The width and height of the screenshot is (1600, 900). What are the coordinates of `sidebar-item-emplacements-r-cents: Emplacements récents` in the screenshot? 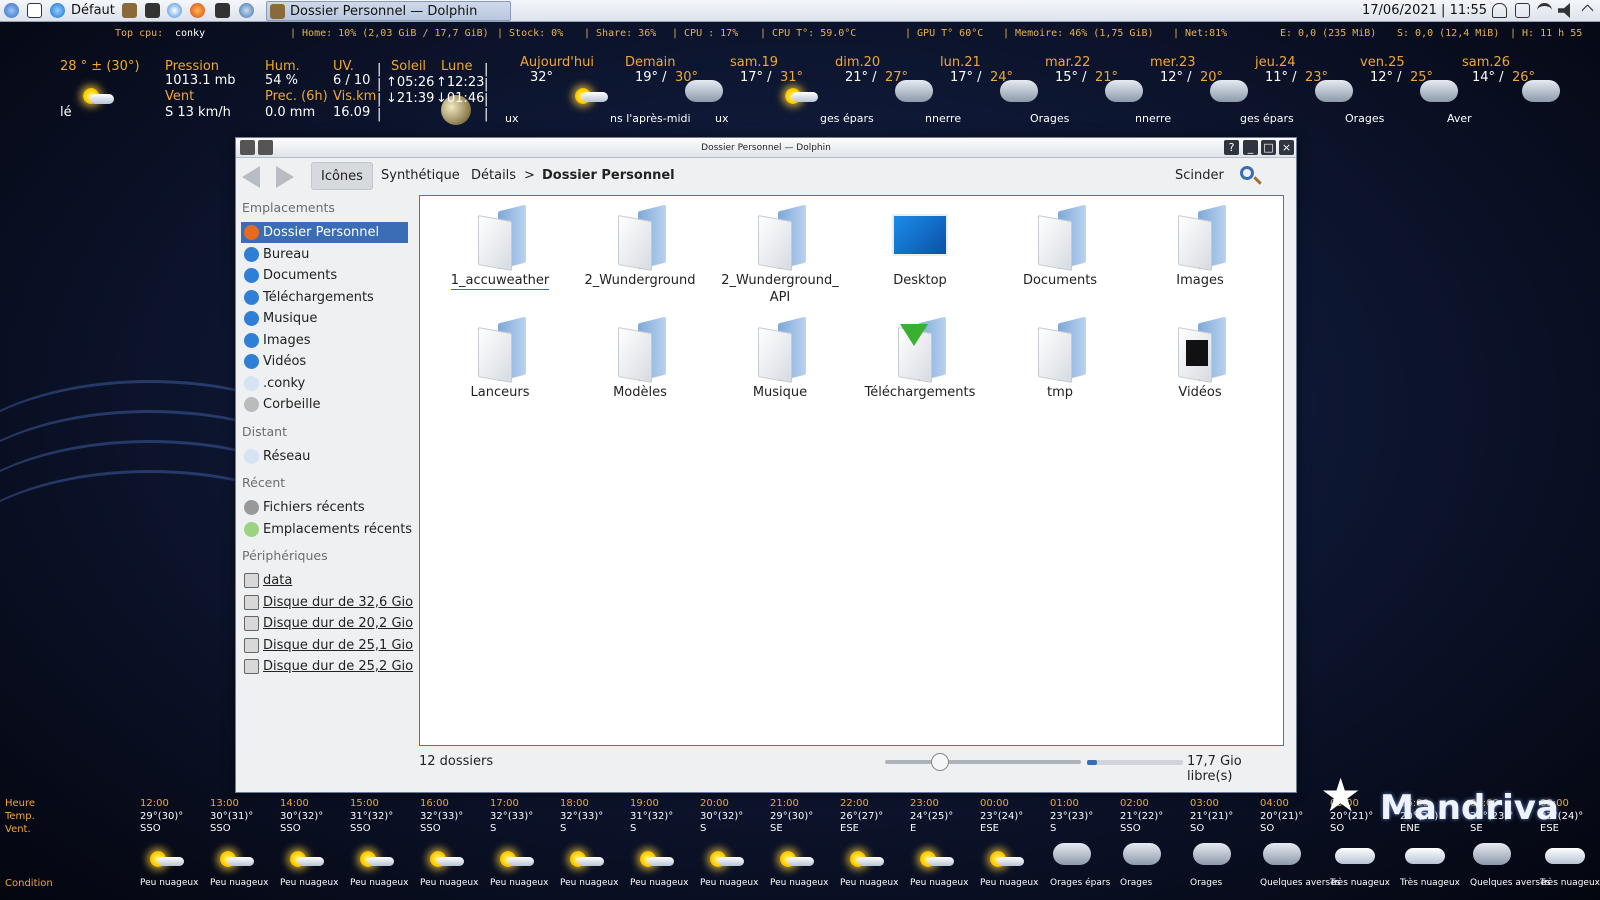 It's located at (326, 529).